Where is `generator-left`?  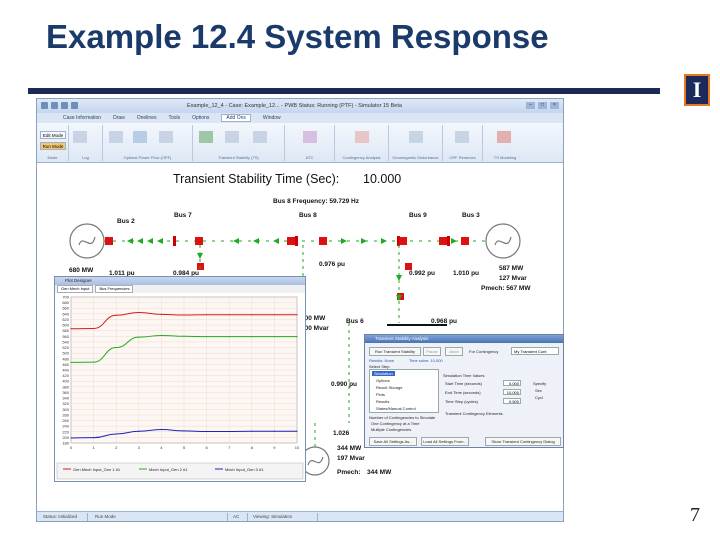 generator-left is located at coordinates (87, 241).